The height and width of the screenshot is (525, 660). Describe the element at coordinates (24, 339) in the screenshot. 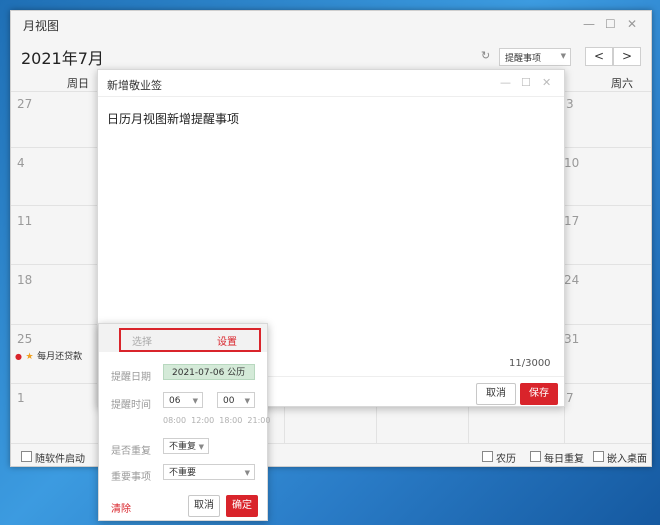

I see `day-number: 25` at that location.